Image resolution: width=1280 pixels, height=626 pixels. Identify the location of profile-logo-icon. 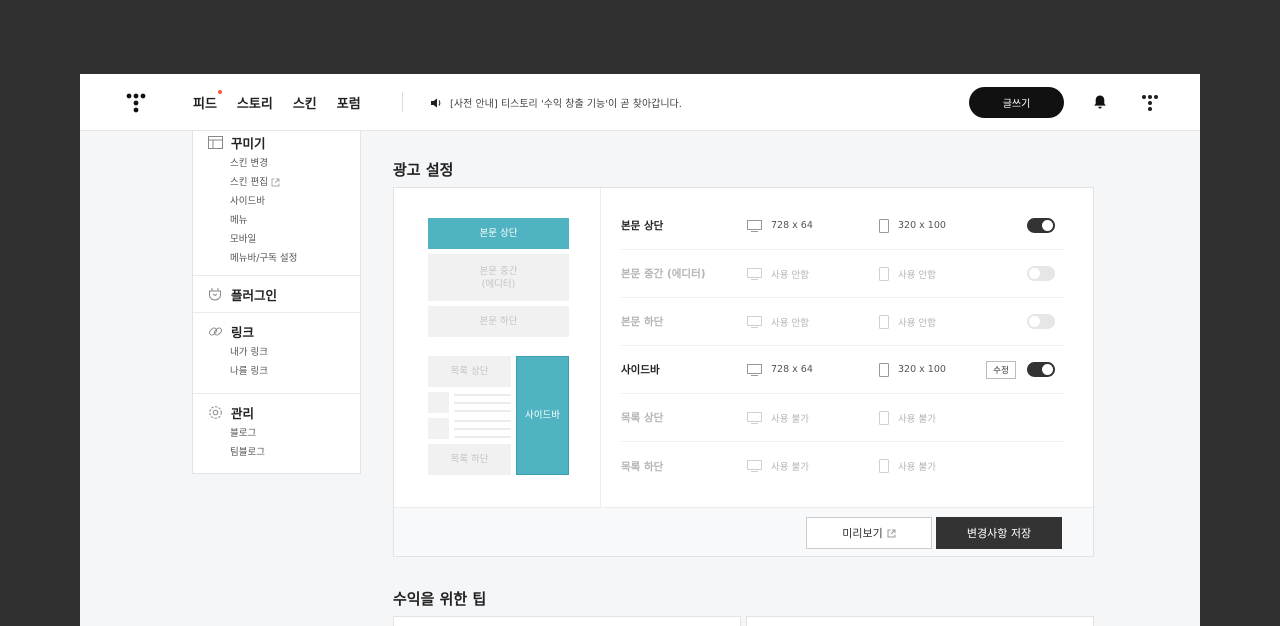
(1150, 103).